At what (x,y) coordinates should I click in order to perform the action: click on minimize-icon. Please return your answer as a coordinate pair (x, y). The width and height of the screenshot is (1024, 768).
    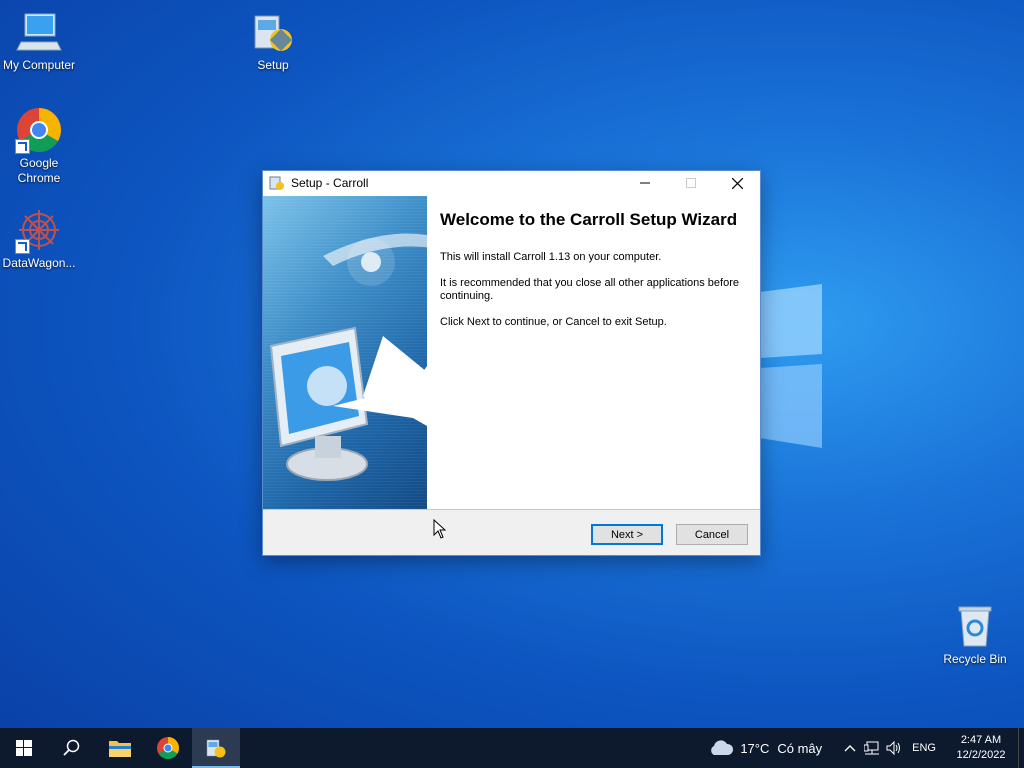
    Looking at the image, I should click on (645, 183).